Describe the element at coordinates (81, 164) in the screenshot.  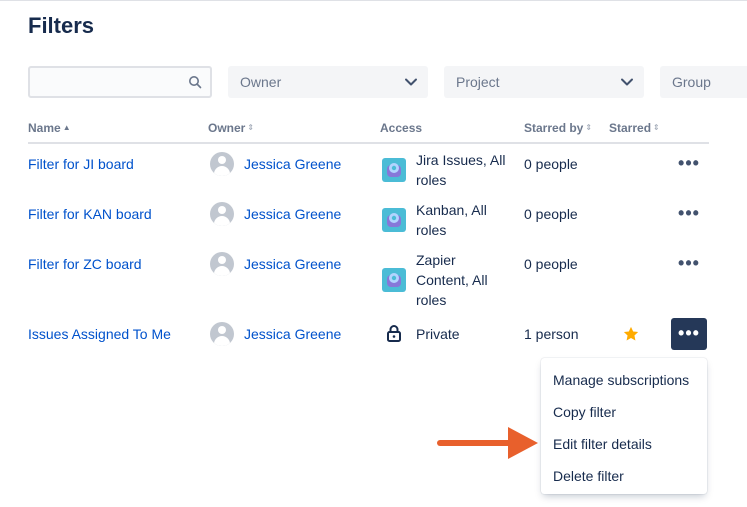
I see `filter-name-link: Filter for JI board` at that location.